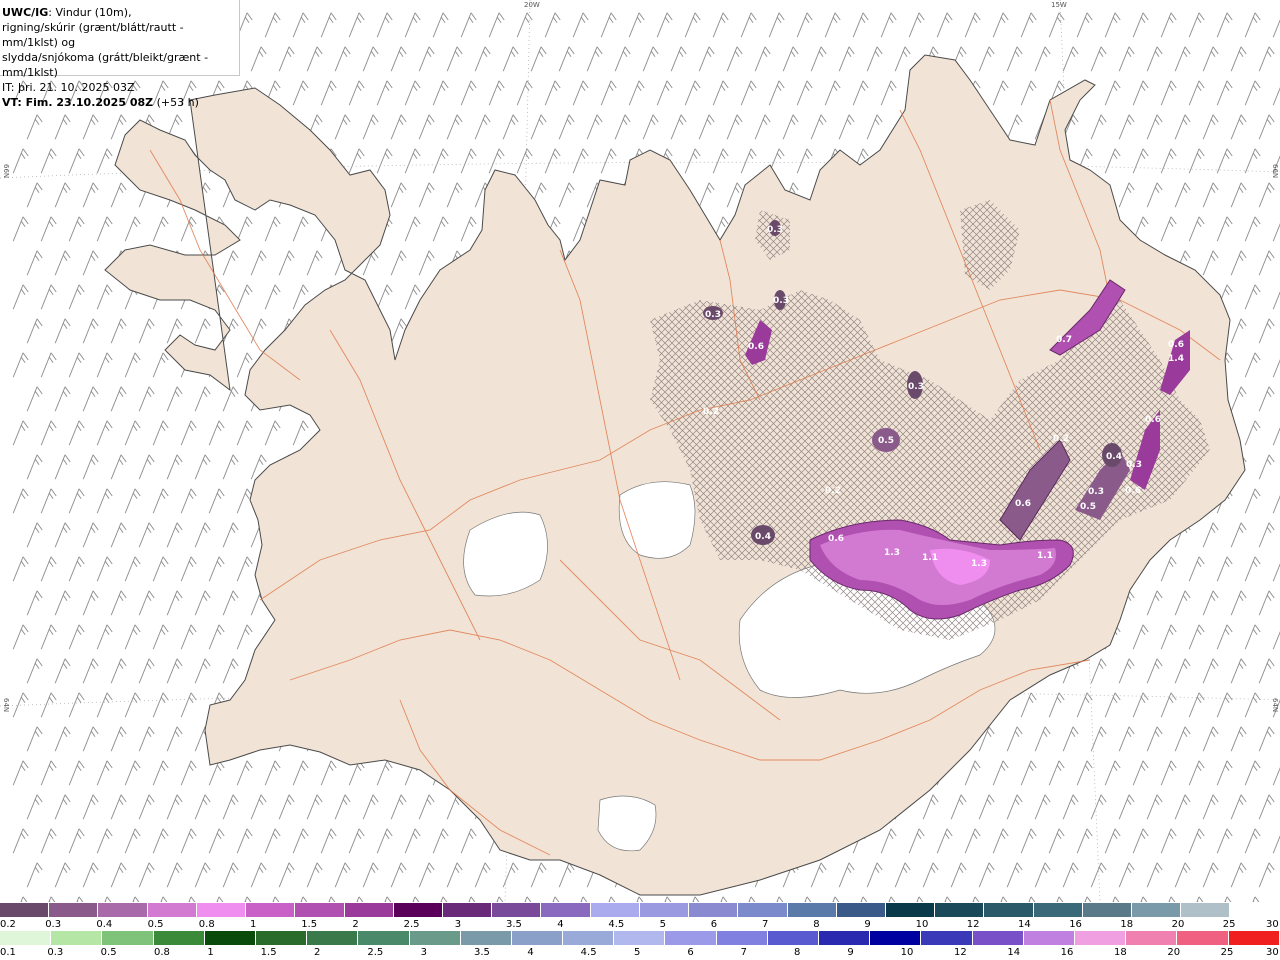 The width and height of the screenshot is (1280, 960). What do you see at coordinates (68, 87) in the screenshot?
I see `init-time: IT: þri. 21. 10. 2025 03Z` at bounding box center [68, 87].